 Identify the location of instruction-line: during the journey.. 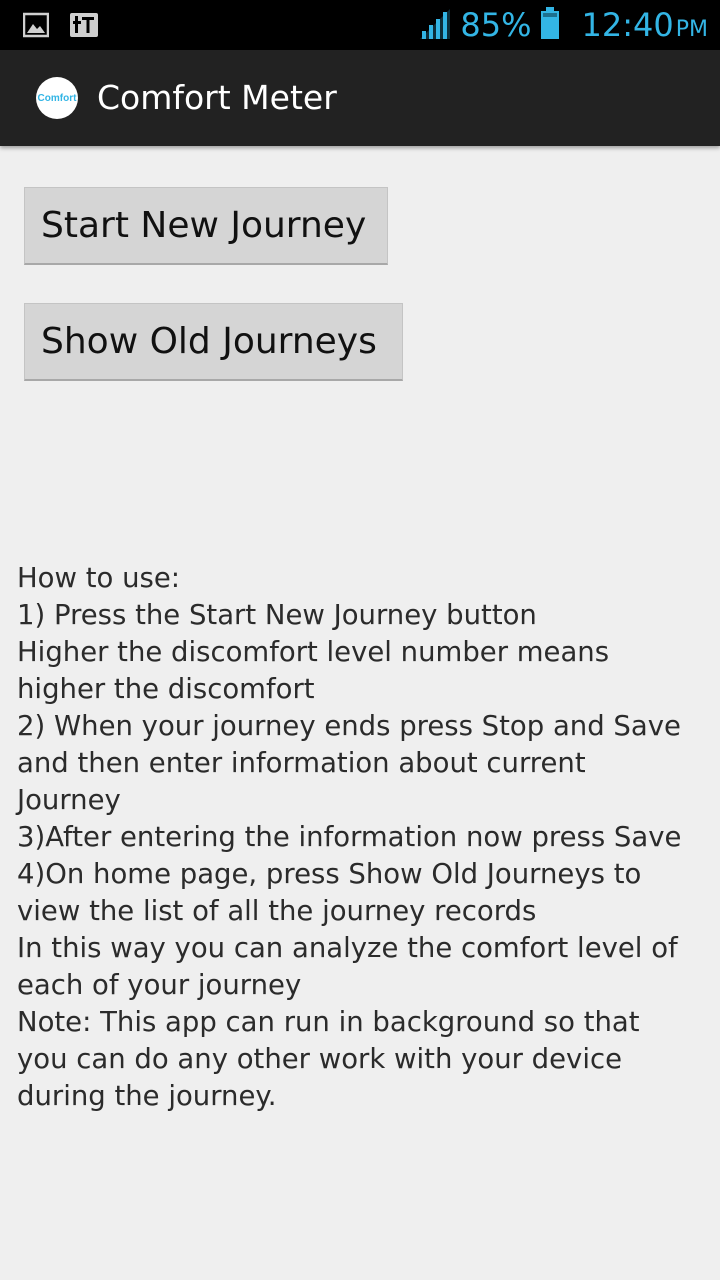
(147, 1096).